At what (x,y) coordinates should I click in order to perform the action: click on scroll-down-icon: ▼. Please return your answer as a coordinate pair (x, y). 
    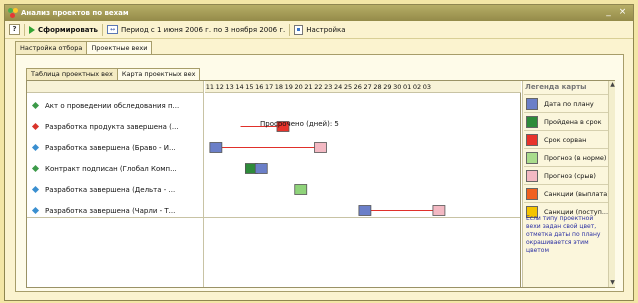
    Looking at the image, I should click on (612, 283).